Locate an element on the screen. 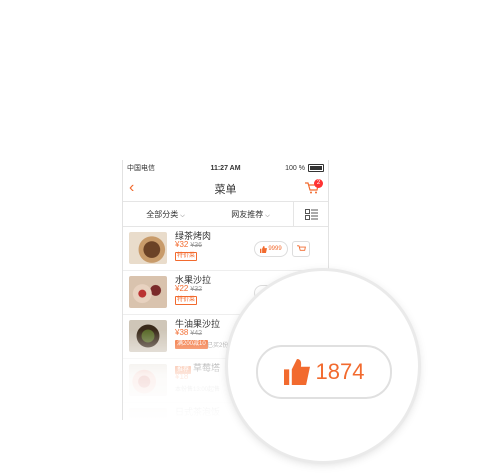 The height and width of the screenshot is (473, 484). sale-time-note: 本份售13:00起售 is located at coordinates (198, 390).